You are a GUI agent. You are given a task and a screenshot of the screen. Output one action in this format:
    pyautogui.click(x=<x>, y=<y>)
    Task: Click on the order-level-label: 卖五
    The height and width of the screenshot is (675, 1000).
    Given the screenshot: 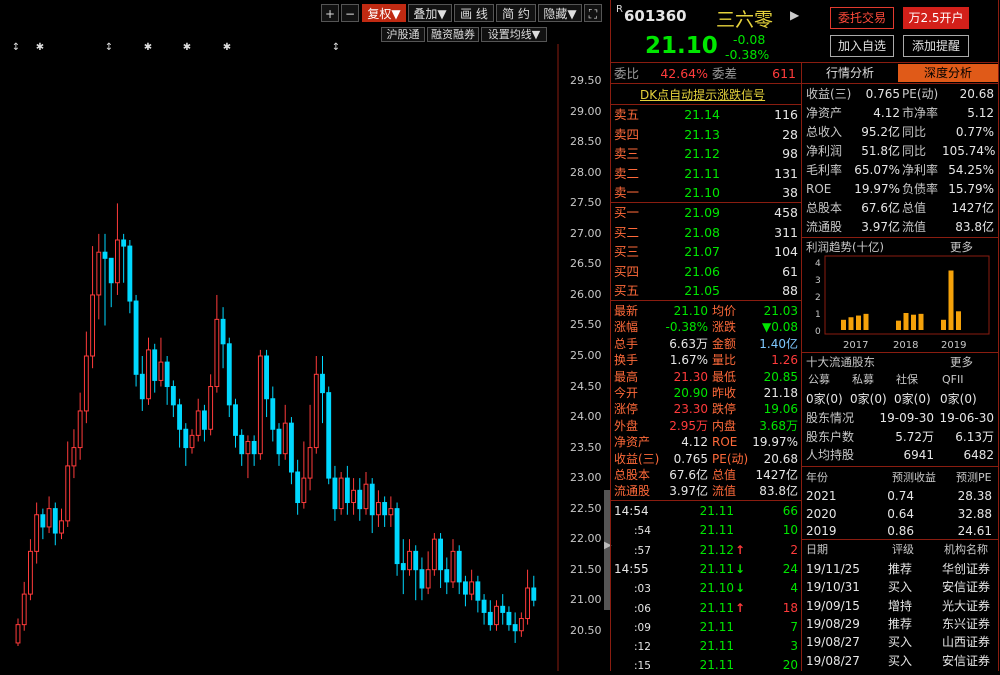 What is the action you would take?
    pyautogui.click(x=627, y=114)
    